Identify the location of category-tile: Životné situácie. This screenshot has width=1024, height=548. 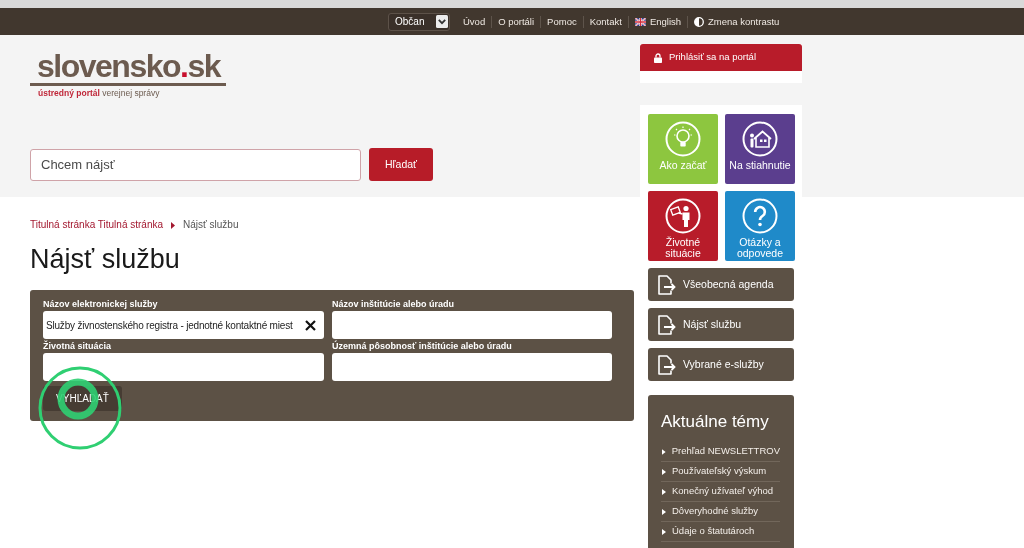
(683, 226).